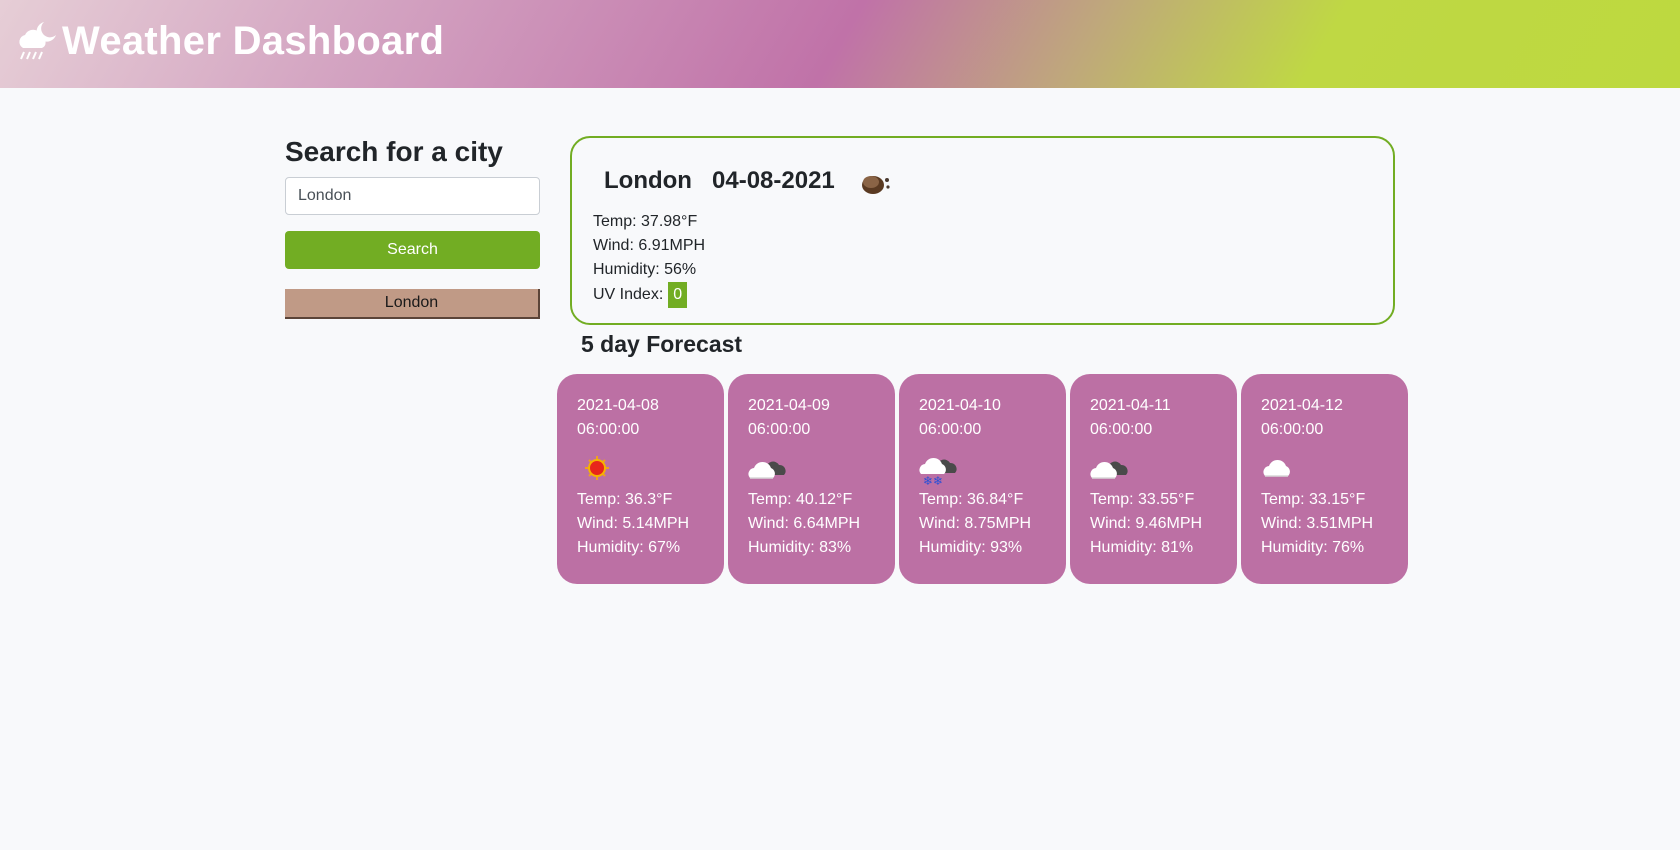 The width and height of the screenshot is (1680, 850). I want to click on forecast-wind: Wind: 5.14MPH, so click(633, 523).